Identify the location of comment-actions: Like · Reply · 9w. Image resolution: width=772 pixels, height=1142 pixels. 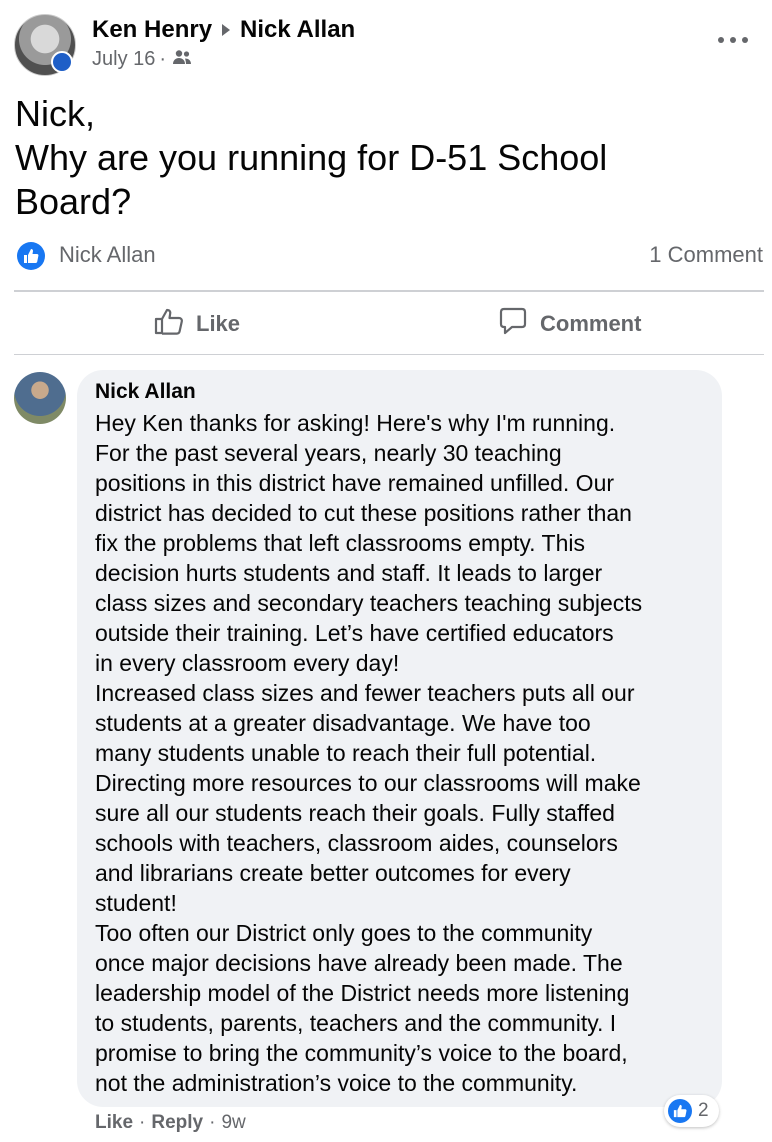
(170, 1123).